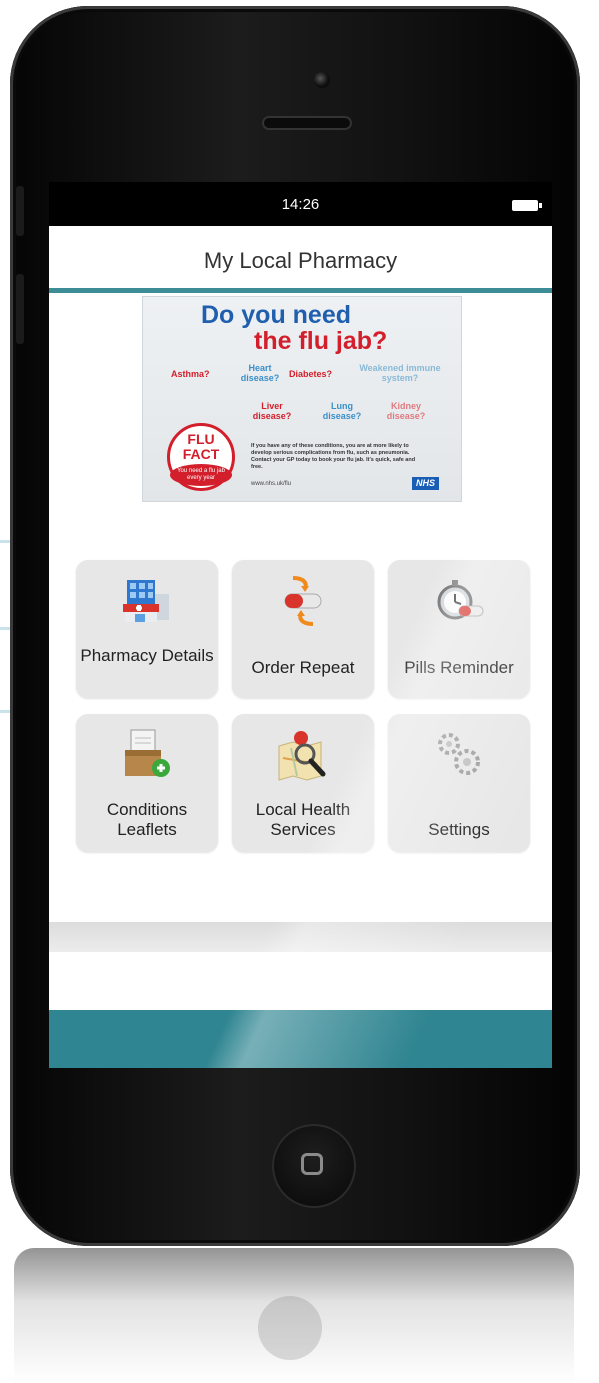 The height and width of the screenshot is (1383, 599). Describe the element at coordinates (459, 829) in the screenshot. I see `tile-label: Settings` at that location.